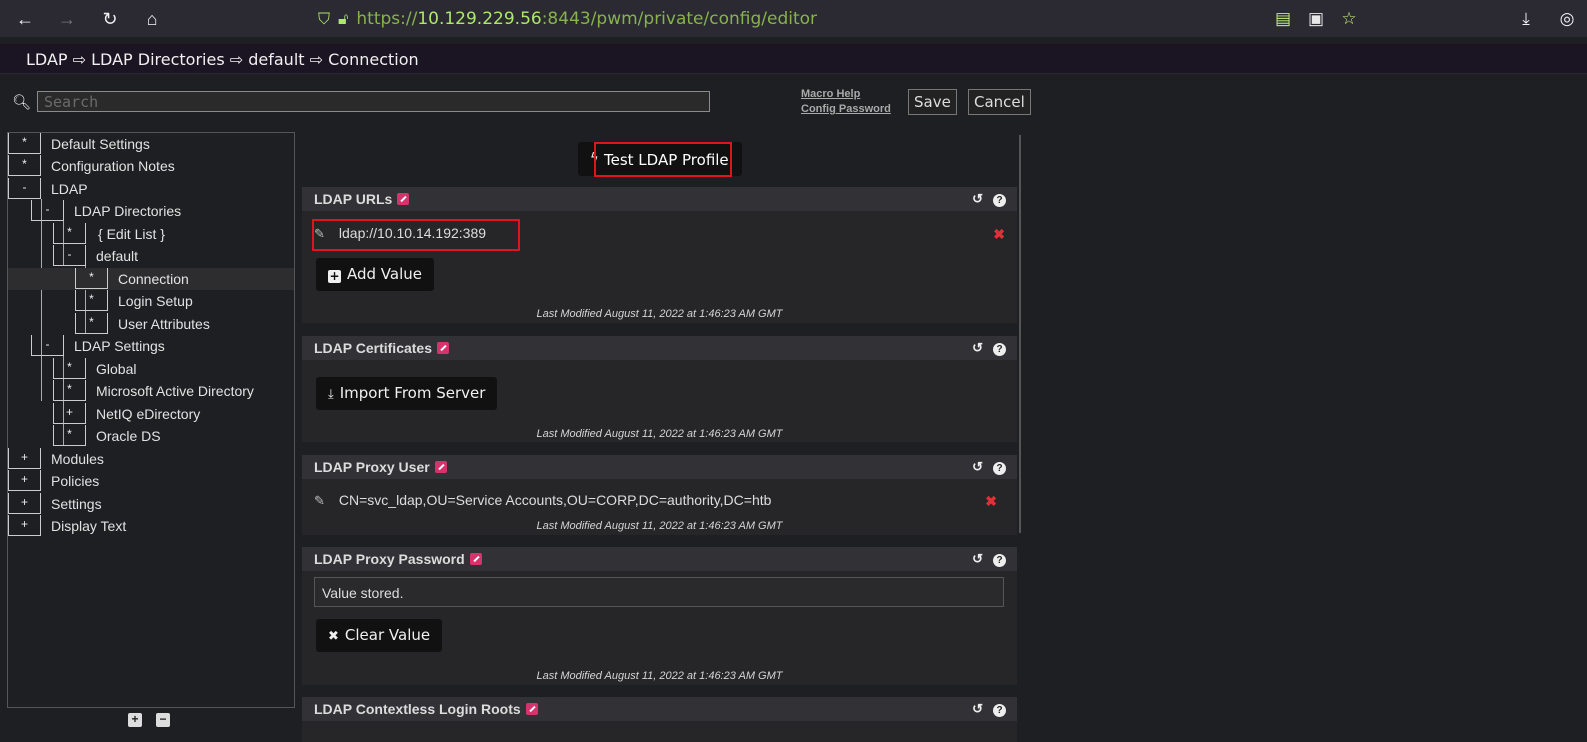 This screenshot has width=1587, height=742. What do you see at coordinates (25, 19) in the screenshot?
I see `back-icon: ←` at bounding box center [25, 19].